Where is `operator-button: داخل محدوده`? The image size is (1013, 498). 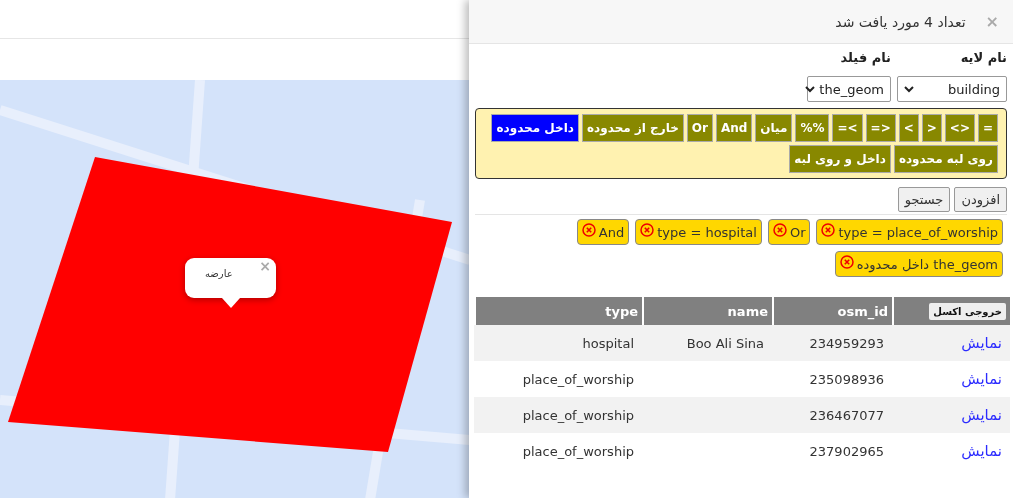
operator-button: داخل محدوده is located at coordinates (535, 128).